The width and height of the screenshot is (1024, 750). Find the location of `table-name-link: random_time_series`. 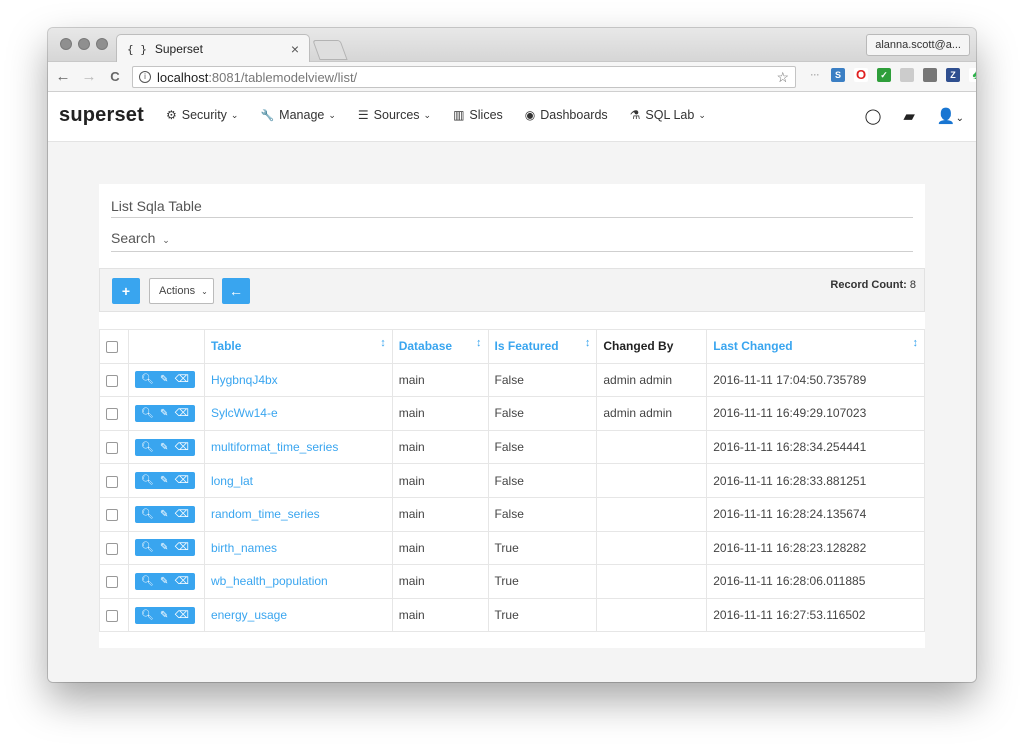

table-name-link: random_time_series is located at coordinates (298, 514).